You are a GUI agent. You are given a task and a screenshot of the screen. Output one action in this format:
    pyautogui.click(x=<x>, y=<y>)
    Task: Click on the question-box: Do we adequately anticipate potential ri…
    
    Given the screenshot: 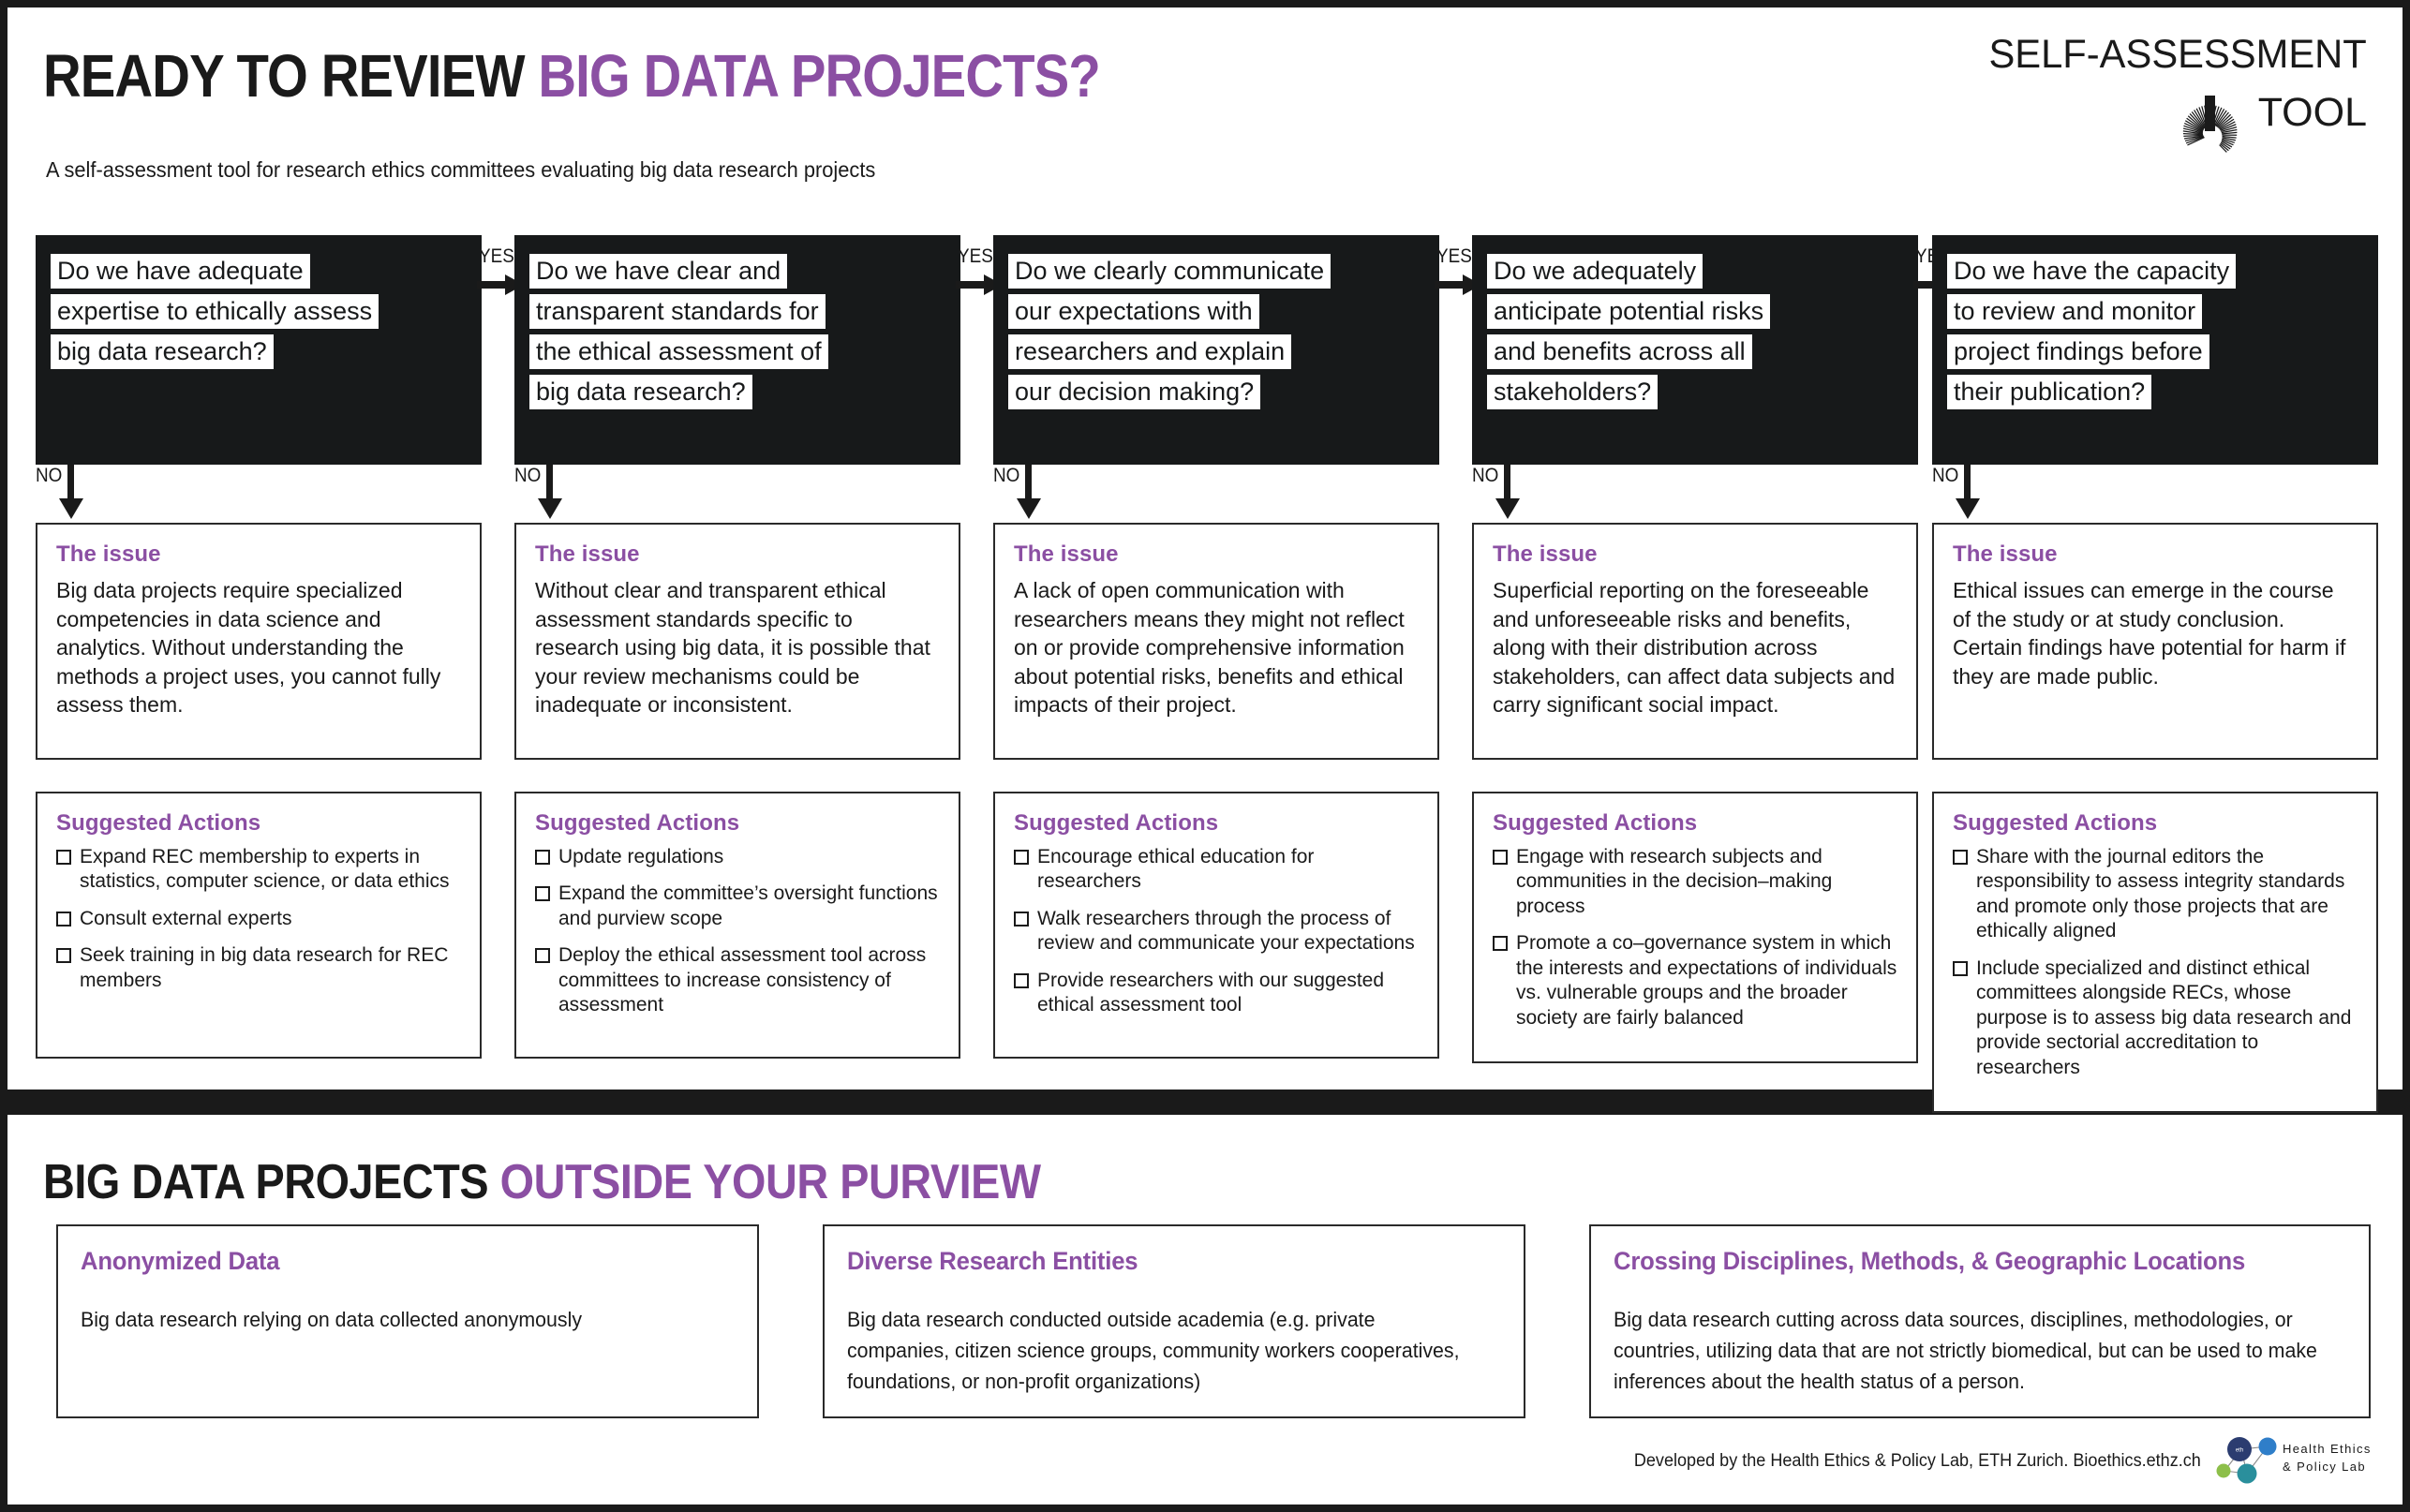 What is the action you would take?
    pyautogui.click(x=1716, y=350)
    